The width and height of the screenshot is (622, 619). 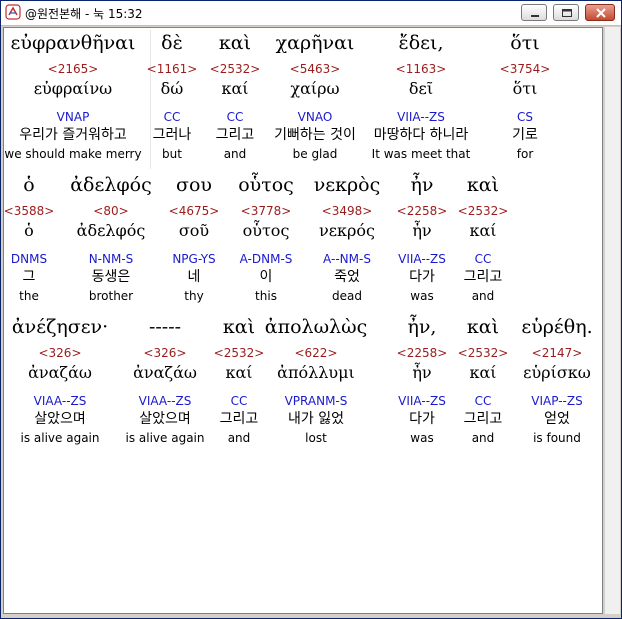 I want to click on close-button, so click(x=600, y=12).